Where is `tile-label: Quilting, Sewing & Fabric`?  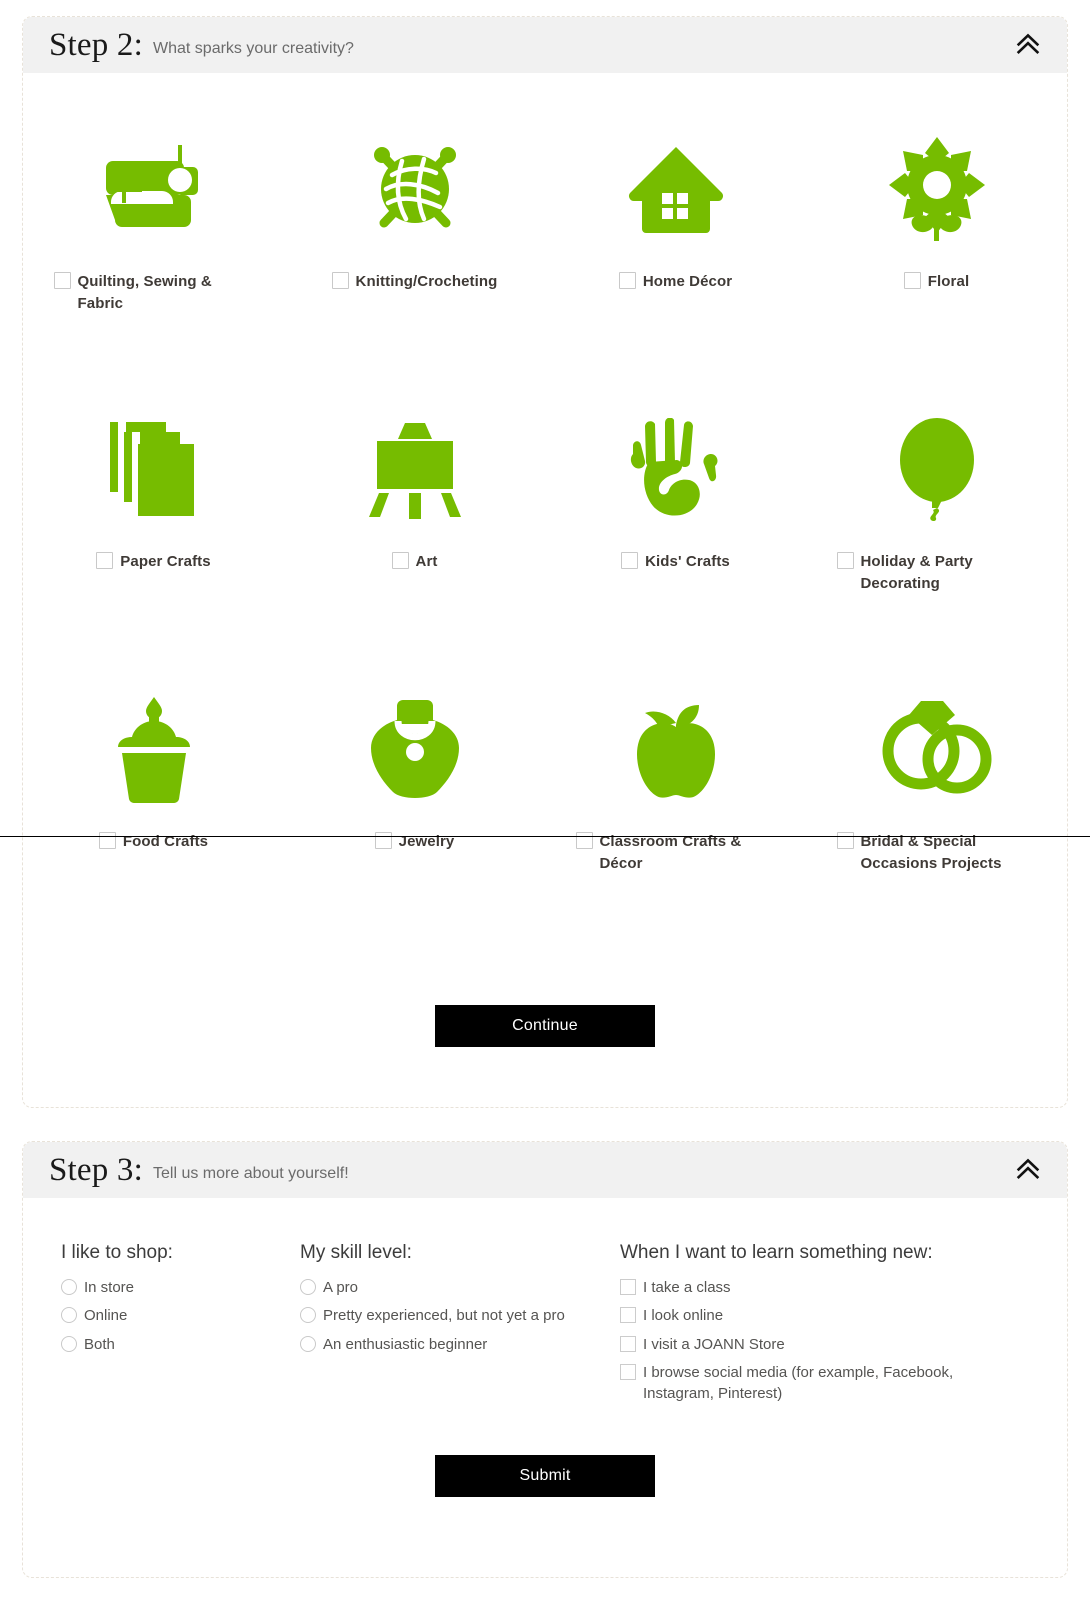
tile-label: Quilting, Sewing & Fabric is located at coordinates (144, 292).